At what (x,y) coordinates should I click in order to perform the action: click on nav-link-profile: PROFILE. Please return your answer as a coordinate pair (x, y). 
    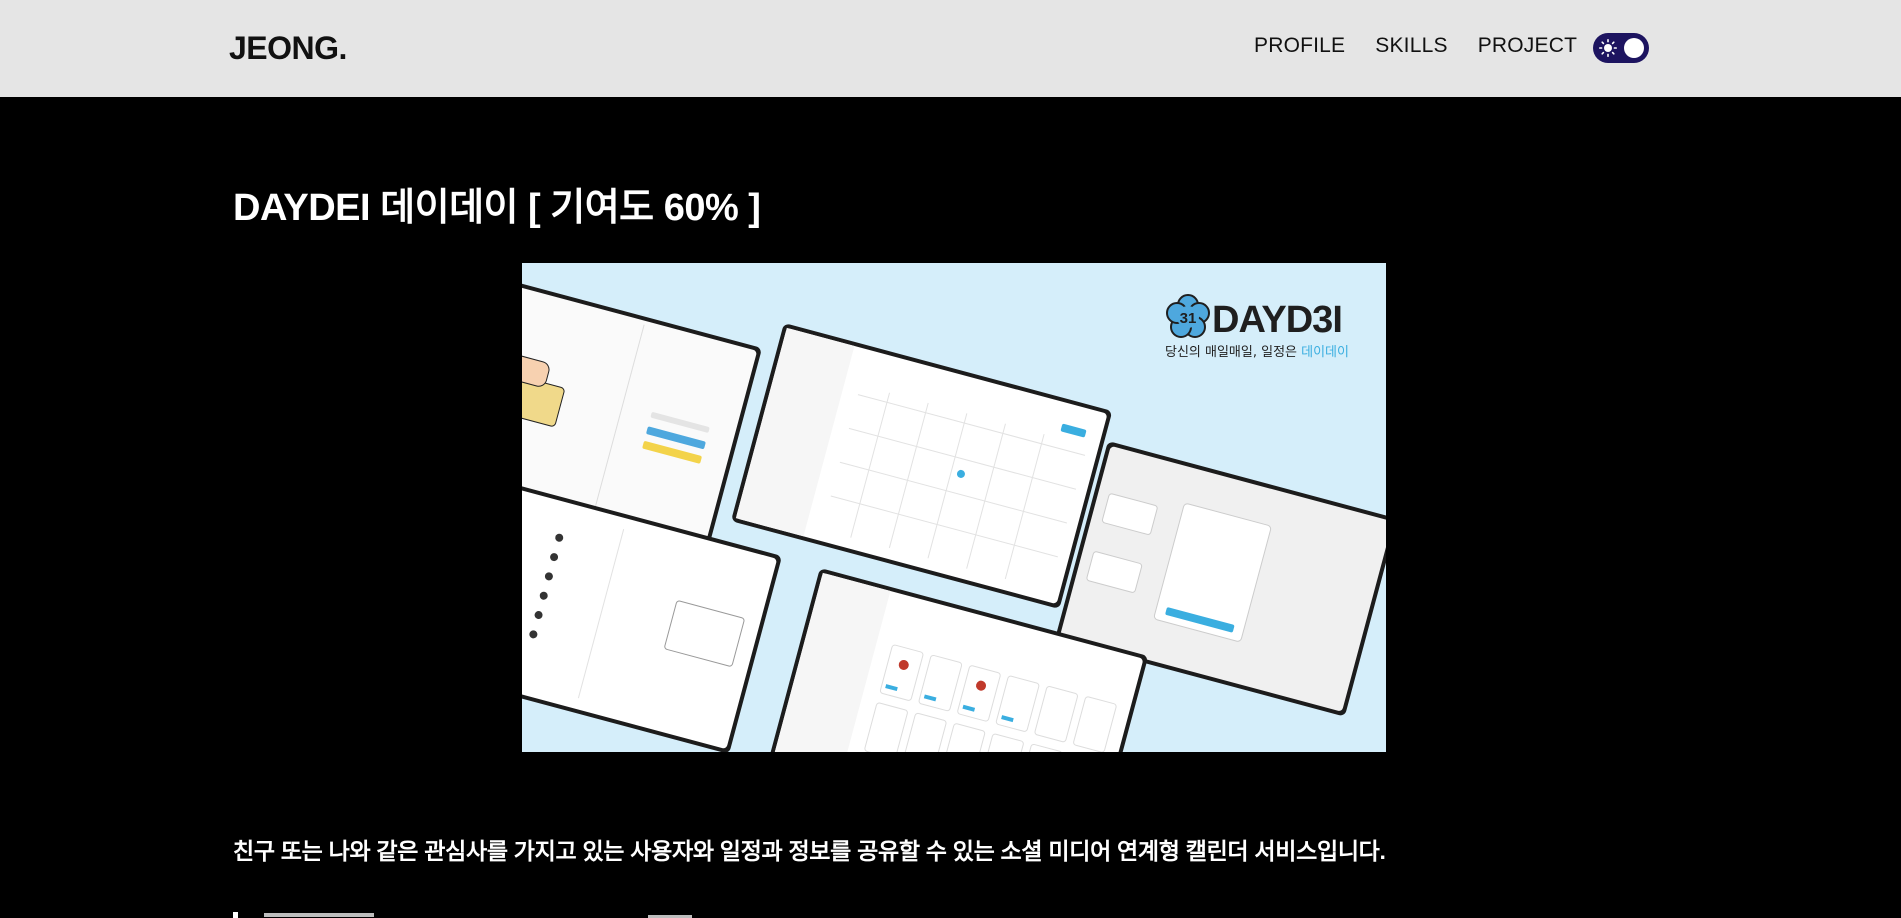
    Looking at the image, I should click on (1299, 46).